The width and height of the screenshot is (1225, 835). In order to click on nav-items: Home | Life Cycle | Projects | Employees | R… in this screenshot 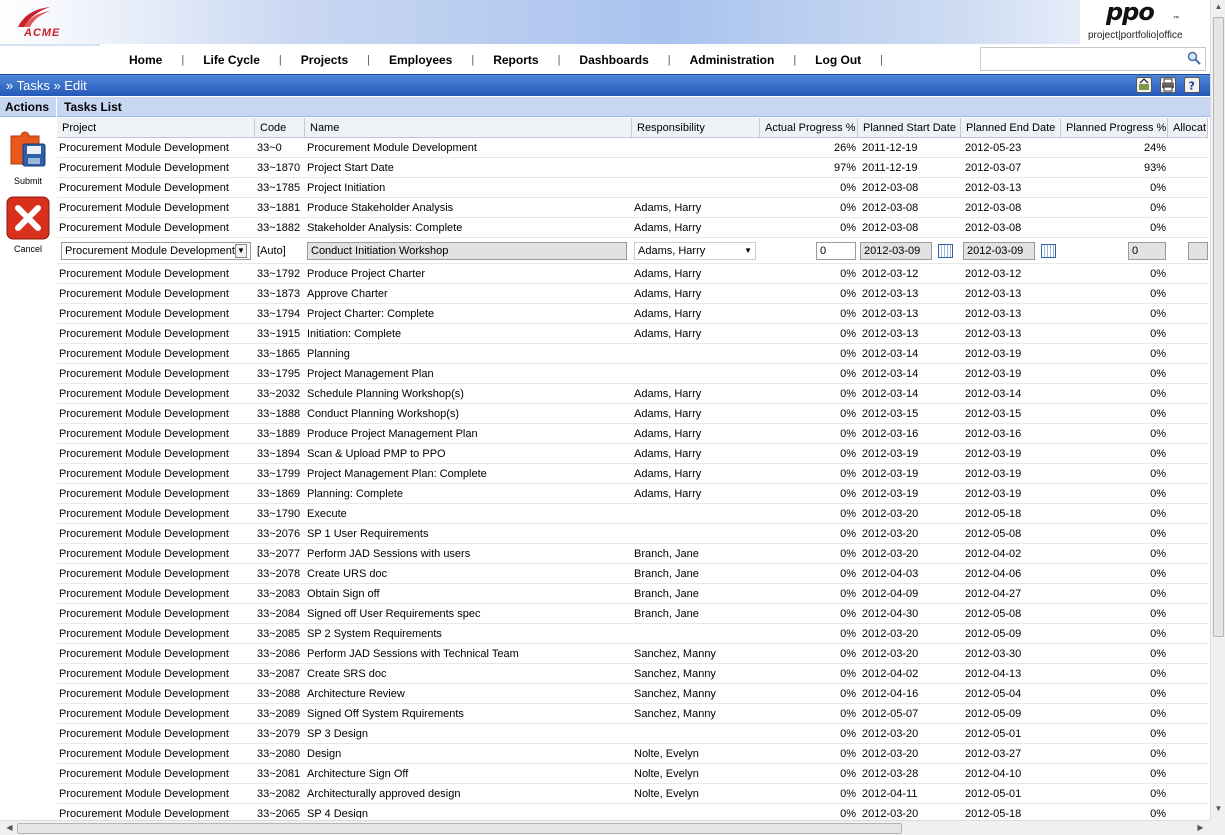, I will do `click(496, 60)`.